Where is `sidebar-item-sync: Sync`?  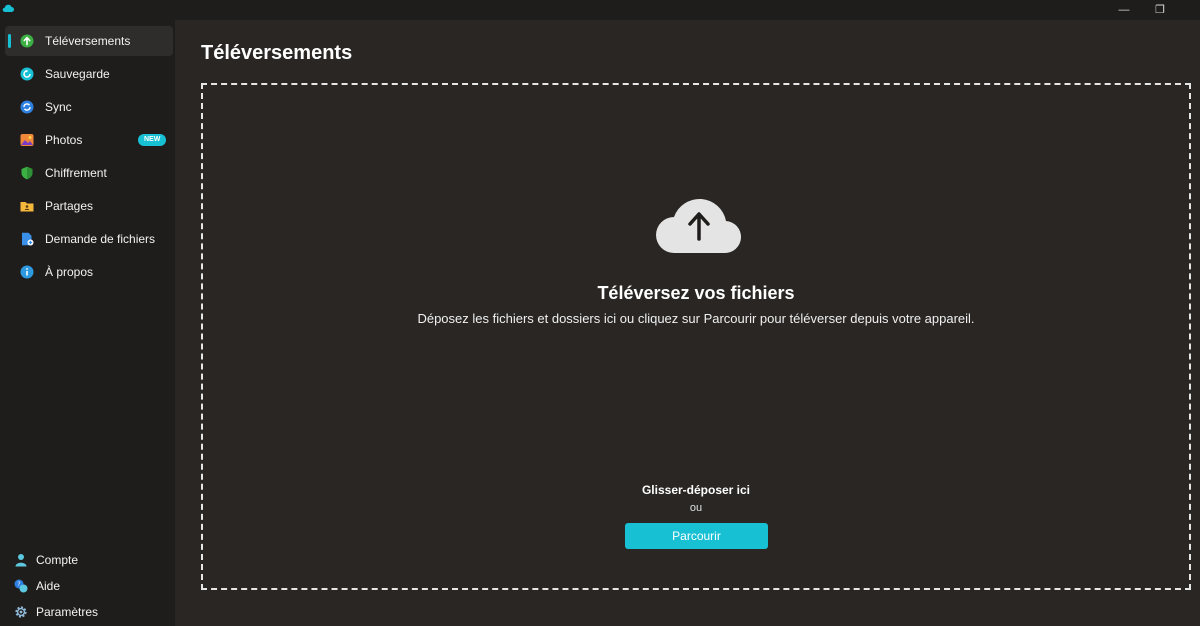
sidebar-item-sync: Sync is located at coordinates (89, 107).